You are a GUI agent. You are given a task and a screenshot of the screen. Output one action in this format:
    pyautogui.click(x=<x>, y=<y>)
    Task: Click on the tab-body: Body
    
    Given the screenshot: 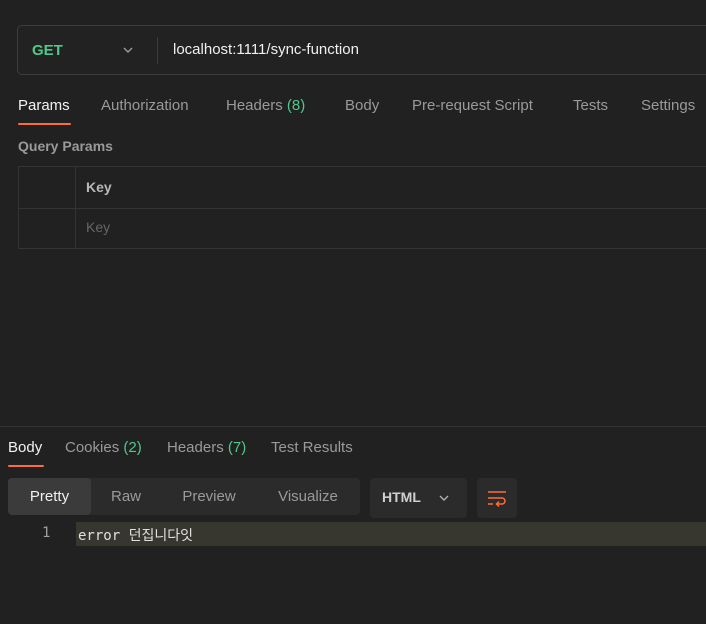 What is the action you would take?
    pyautogui.click(x=362, y=105)
    